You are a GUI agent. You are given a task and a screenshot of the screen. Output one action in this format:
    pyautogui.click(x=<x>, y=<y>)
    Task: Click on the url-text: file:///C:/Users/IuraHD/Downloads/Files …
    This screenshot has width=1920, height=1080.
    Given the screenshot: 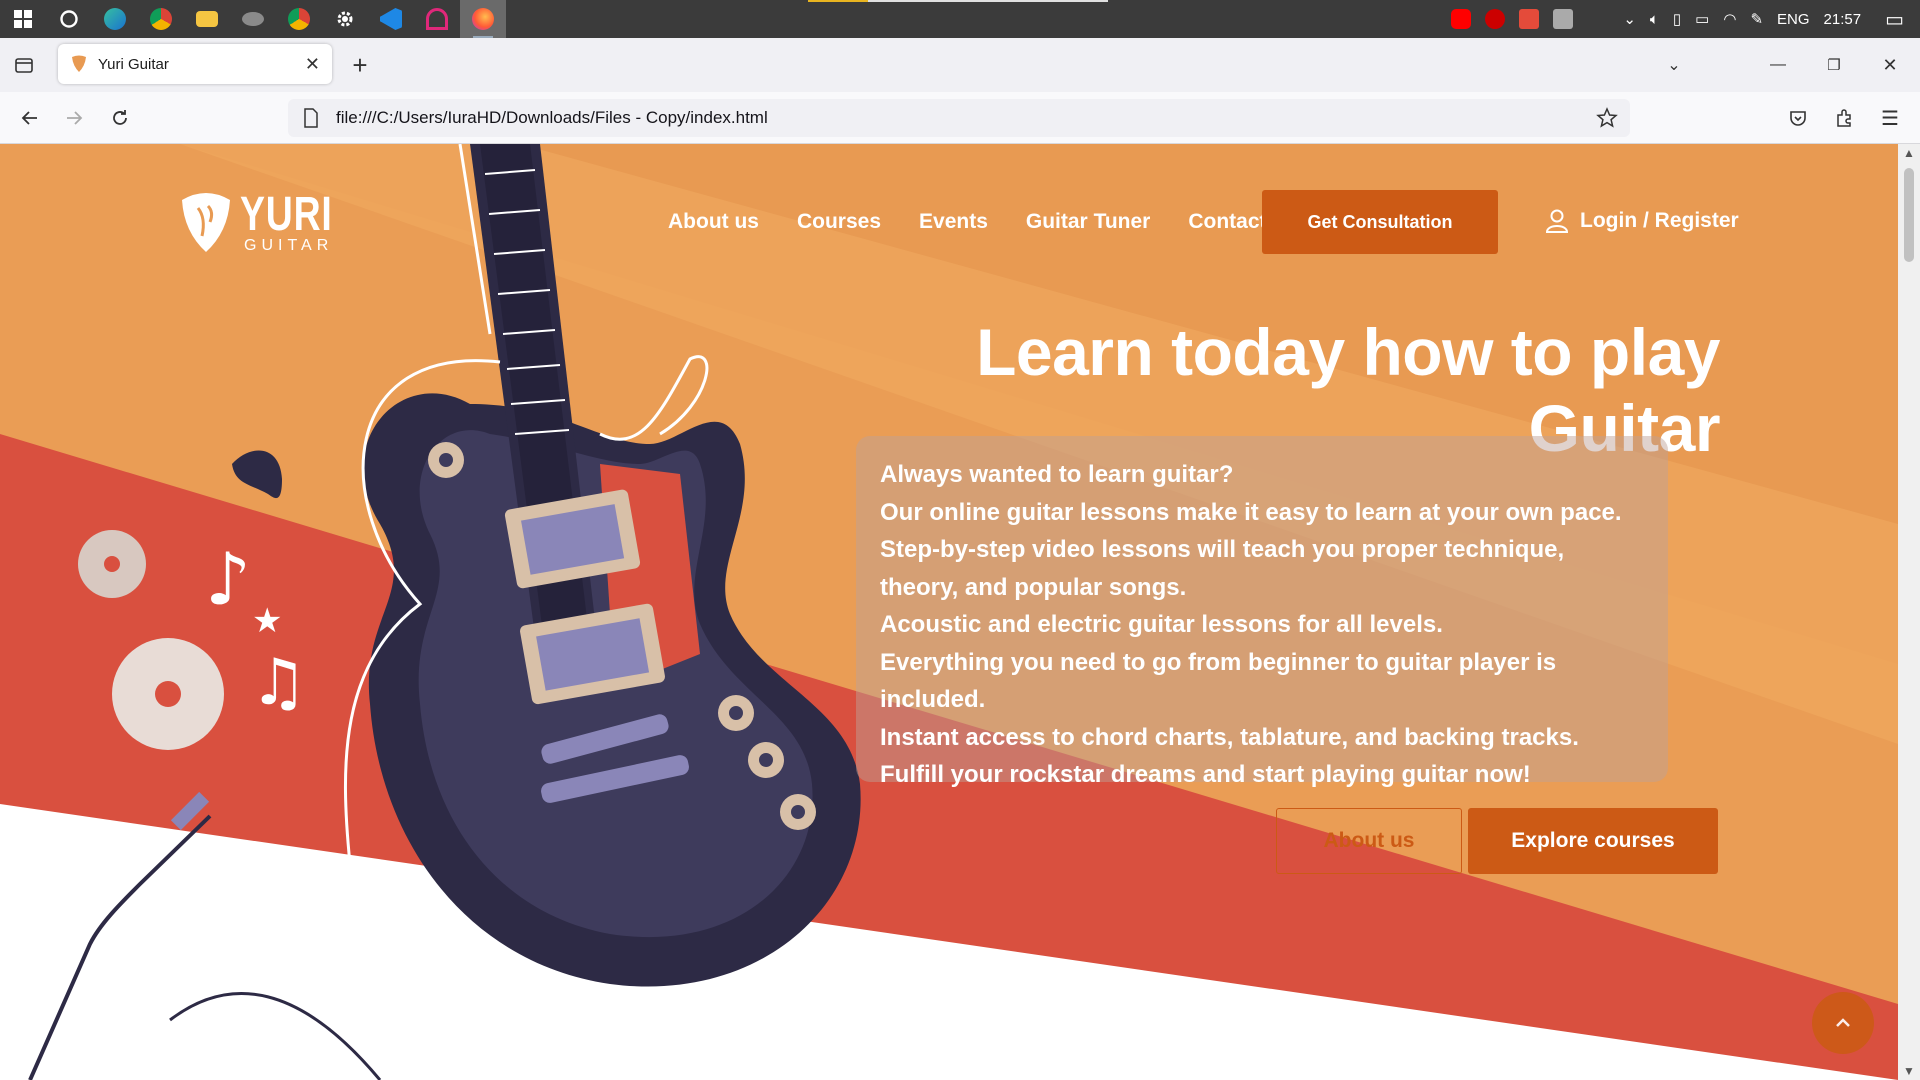 What is the action you would take?
    pyautogui.click(x=552, y=118)
    